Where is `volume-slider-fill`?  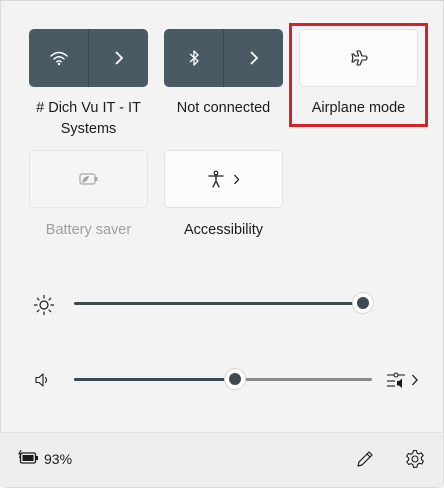 volume-slider-fill is located at coordinates (154, 379).